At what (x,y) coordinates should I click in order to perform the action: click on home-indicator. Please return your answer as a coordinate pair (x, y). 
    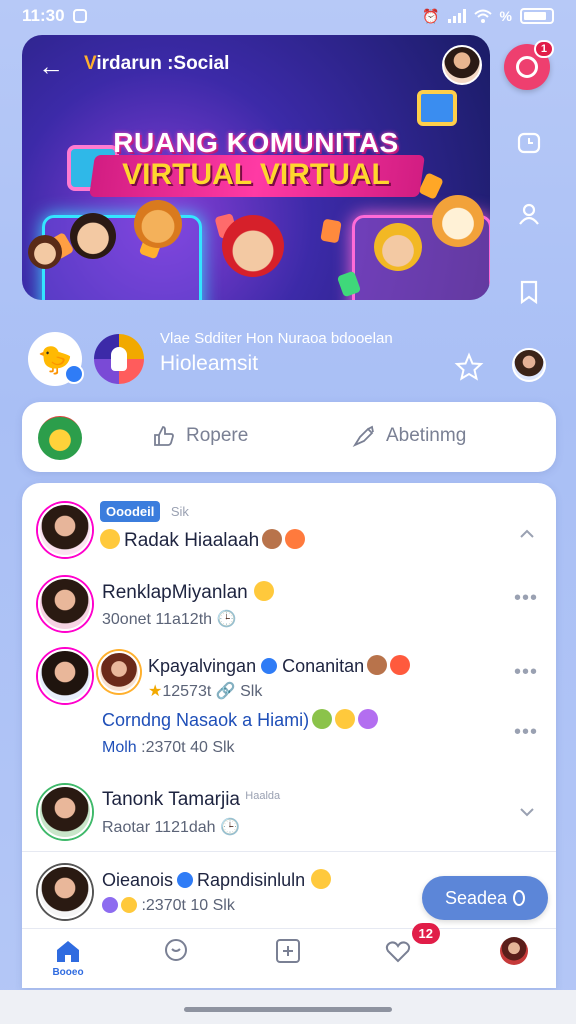
    Looking at the image, I should click on (288, 1009).